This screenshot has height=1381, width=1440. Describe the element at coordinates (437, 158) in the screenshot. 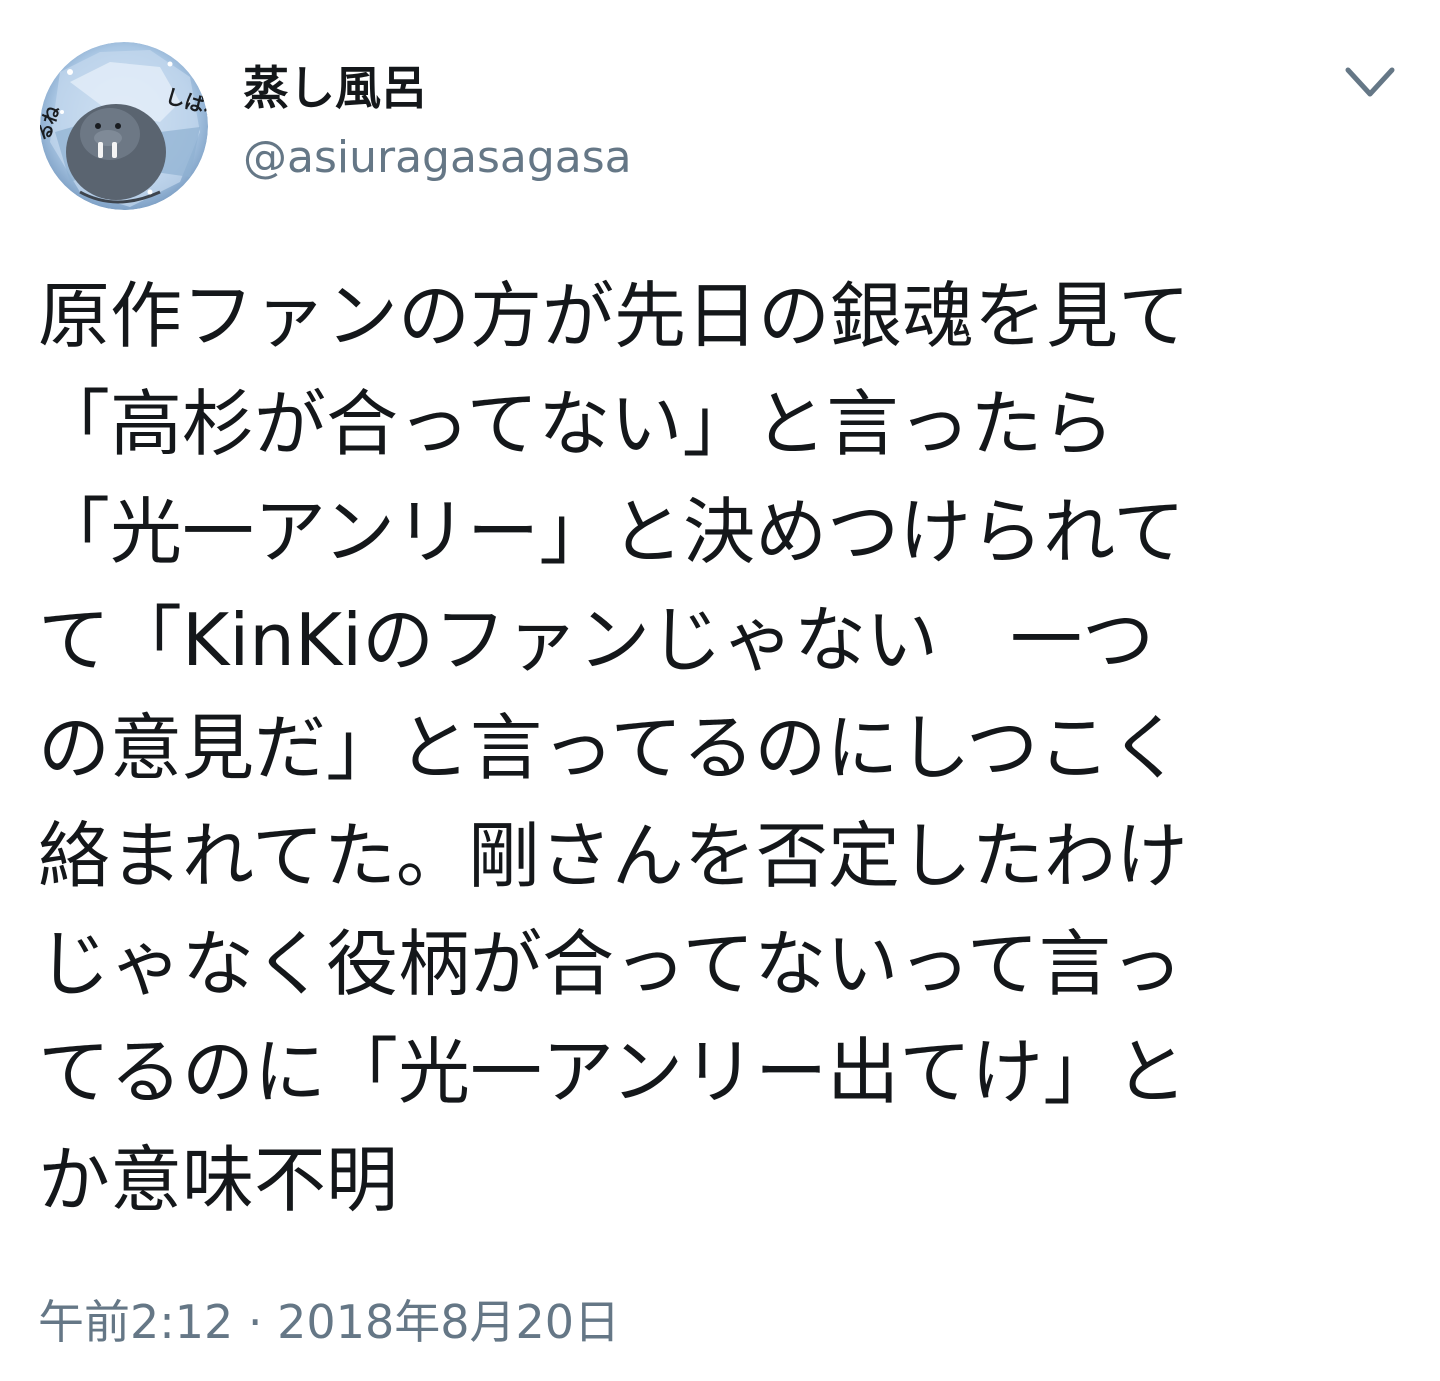

I see `user-handle: @asiuragasagasa` at that location.